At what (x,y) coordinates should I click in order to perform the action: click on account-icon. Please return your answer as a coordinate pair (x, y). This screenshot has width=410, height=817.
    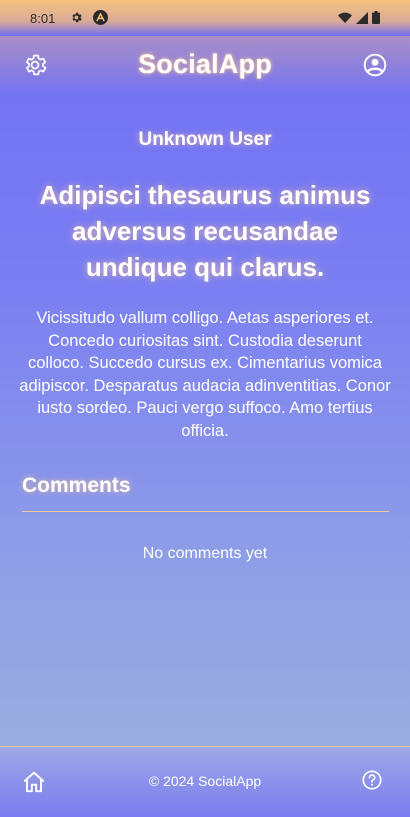
    Looking at the image, I should click on (375, 65).